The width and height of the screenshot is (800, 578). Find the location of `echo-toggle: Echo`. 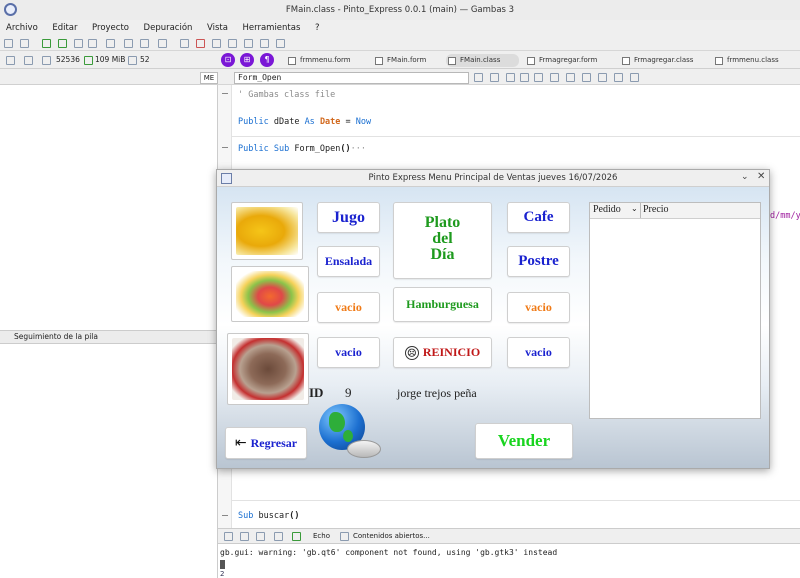

echo-toggle: Echo is located at coordinates (321, 536).